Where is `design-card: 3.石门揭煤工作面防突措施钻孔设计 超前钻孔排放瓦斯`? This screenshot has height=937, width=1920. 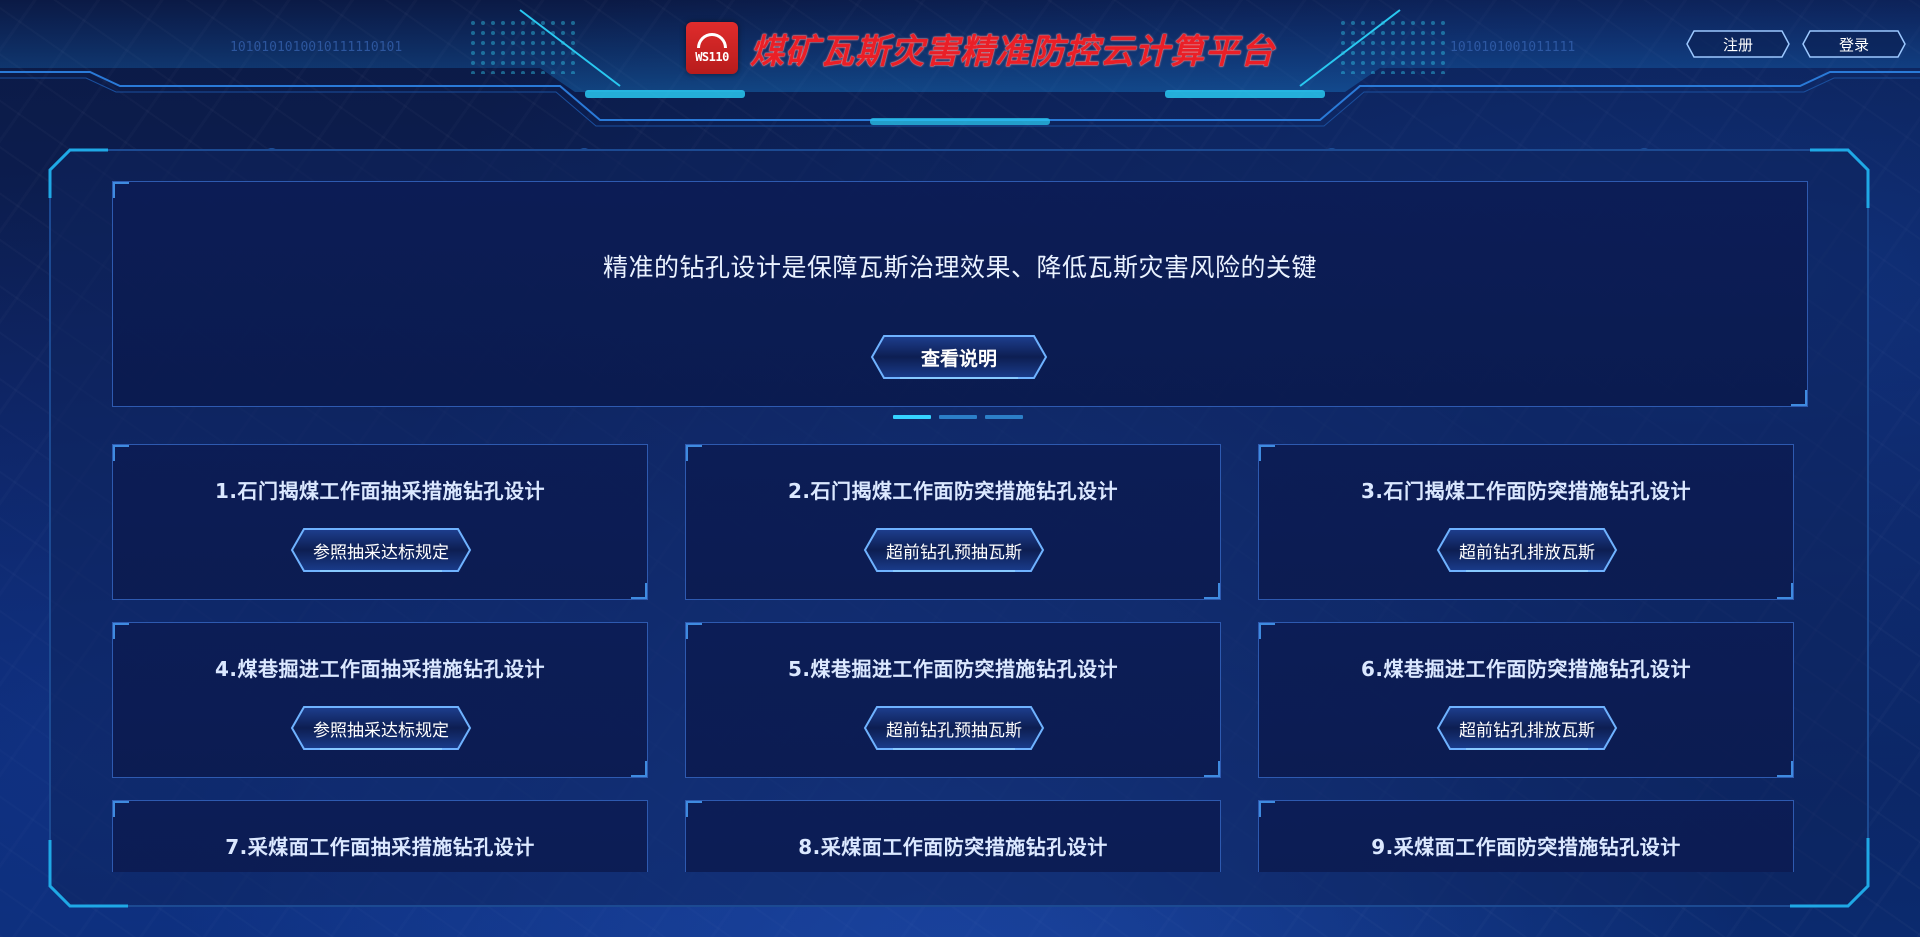
design-card: 3.石门揭煤工作面防突措施钻孔设计 超前钻孔排放瓦斯 is located at coordinates (1526, 522).